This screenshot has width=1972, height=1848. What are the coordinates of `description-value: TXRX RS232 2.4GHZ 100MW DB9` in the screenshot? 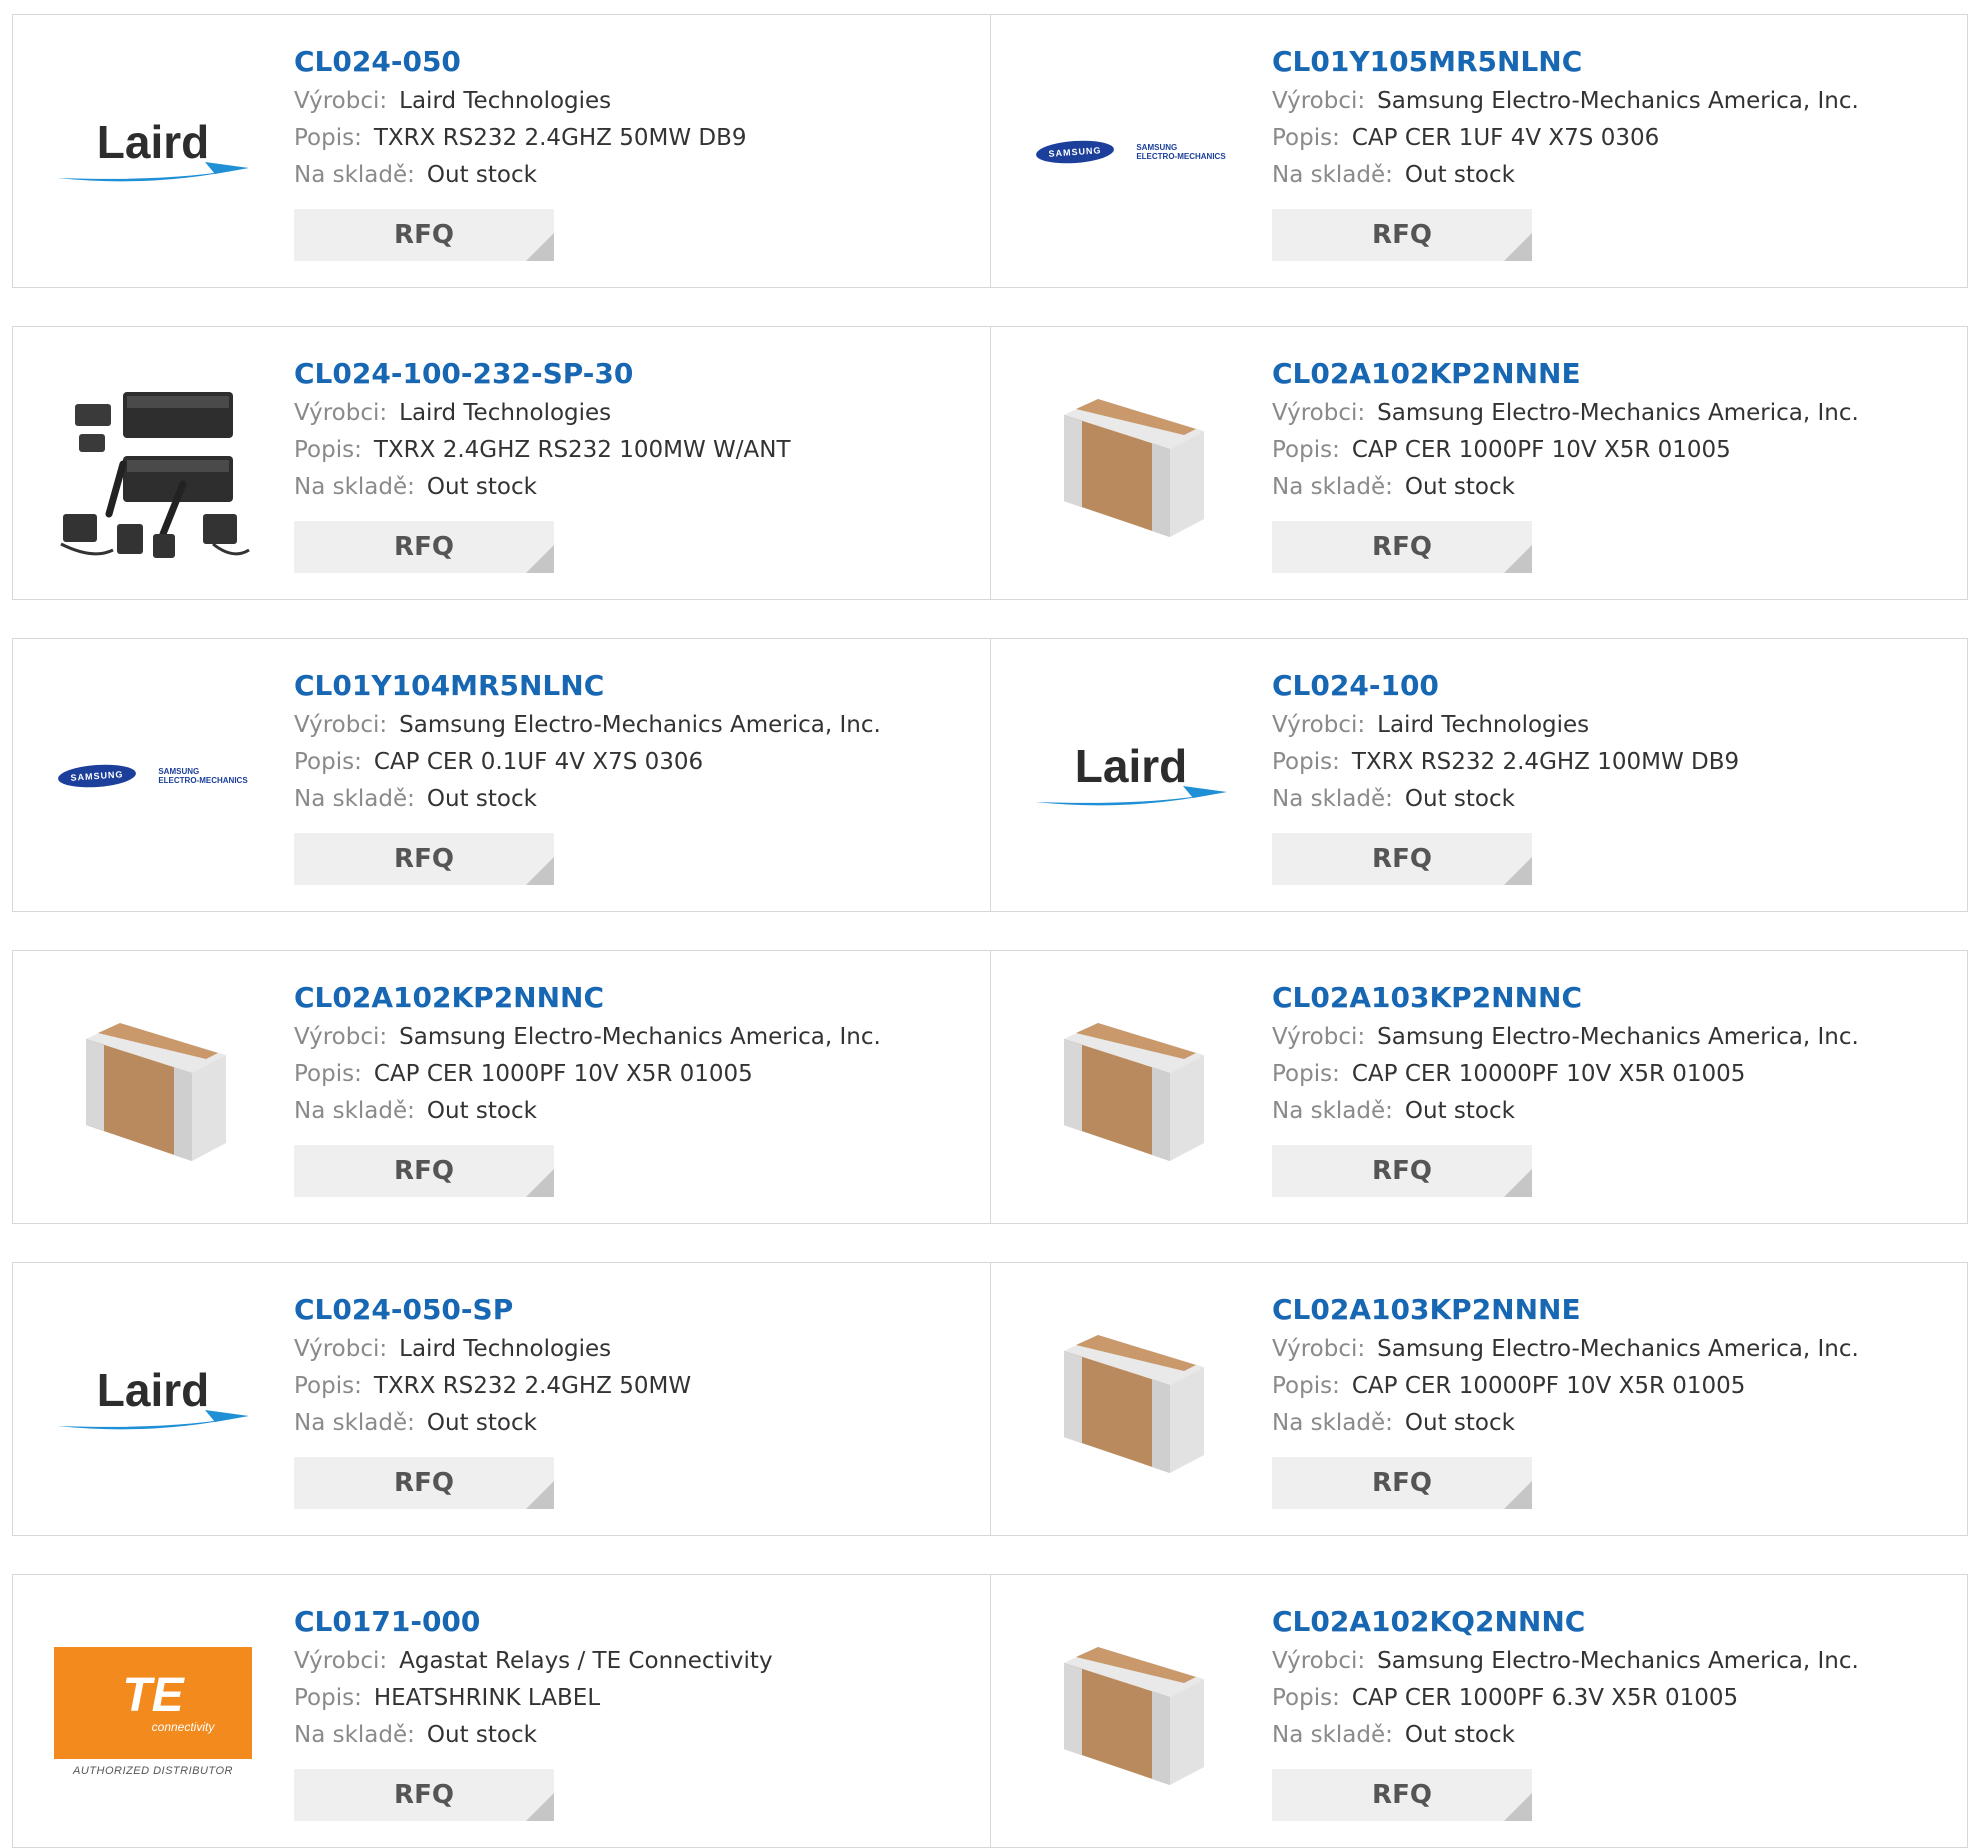 It's located at (1545, 762).